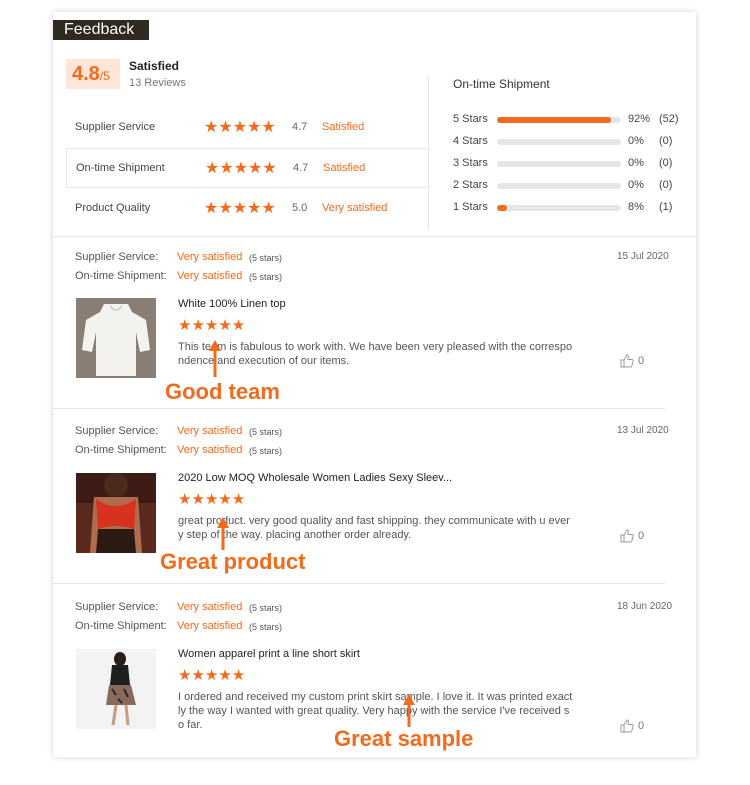 Image resolution: width=750 pixels, height=785 pixels. Describe the element at coordinates (666, 207) in the screenshot. I see `distribution-count: (1)` at that location.